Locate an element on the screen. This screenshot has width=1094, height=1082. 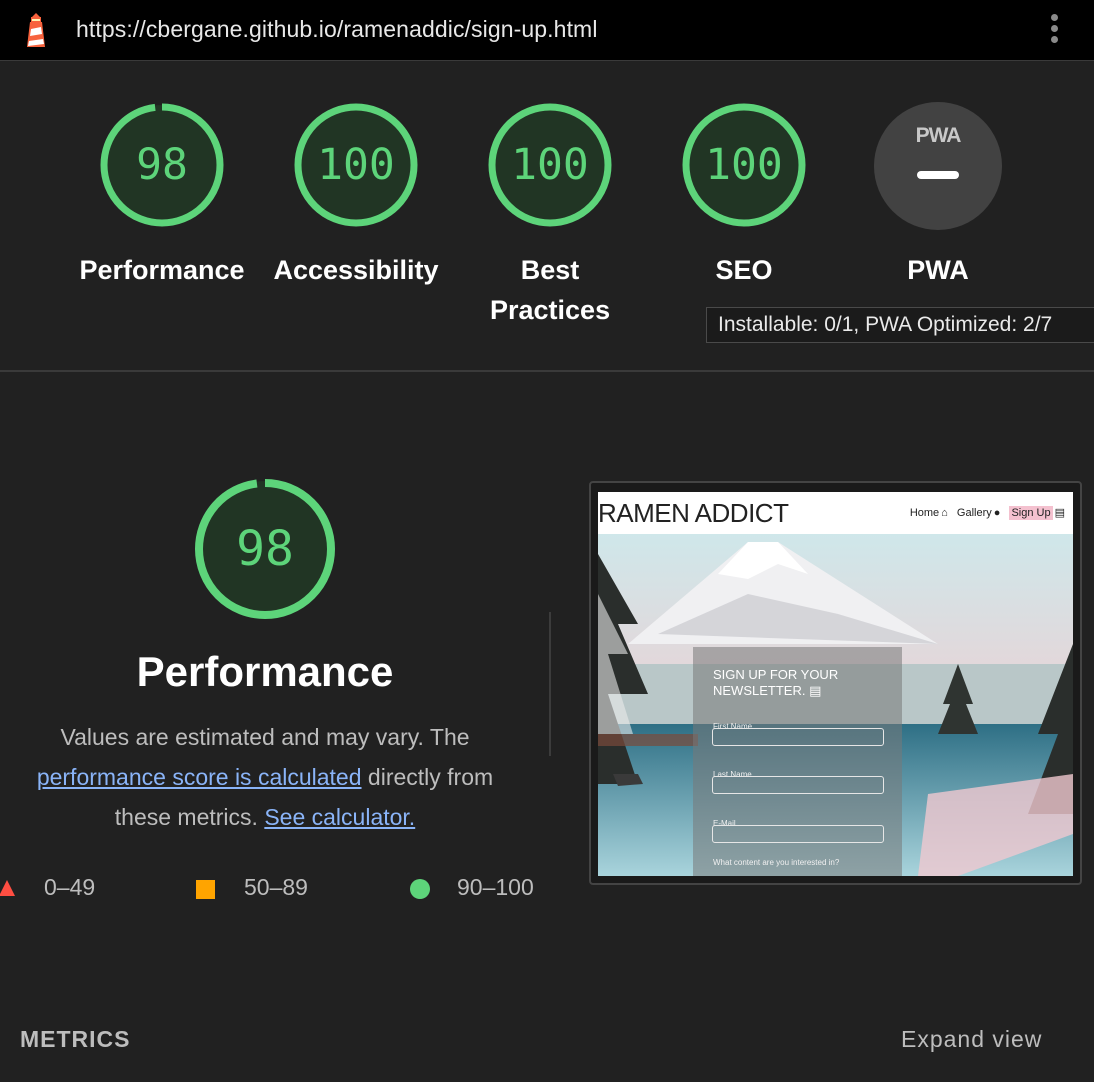
see-calculator-link: See calculator. is located at coordinates (339, 817).